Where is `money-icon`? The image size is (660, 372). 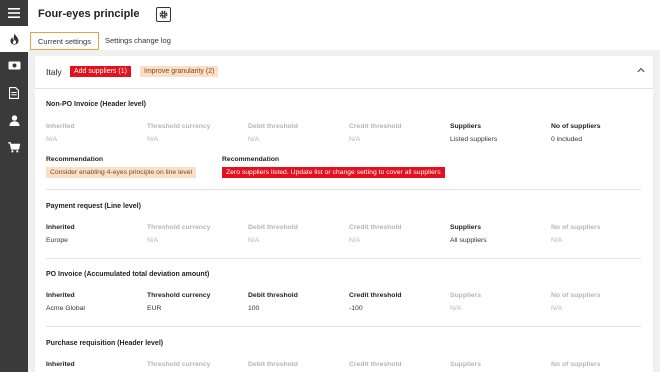 money-icon is located at coordinates (14, 65).